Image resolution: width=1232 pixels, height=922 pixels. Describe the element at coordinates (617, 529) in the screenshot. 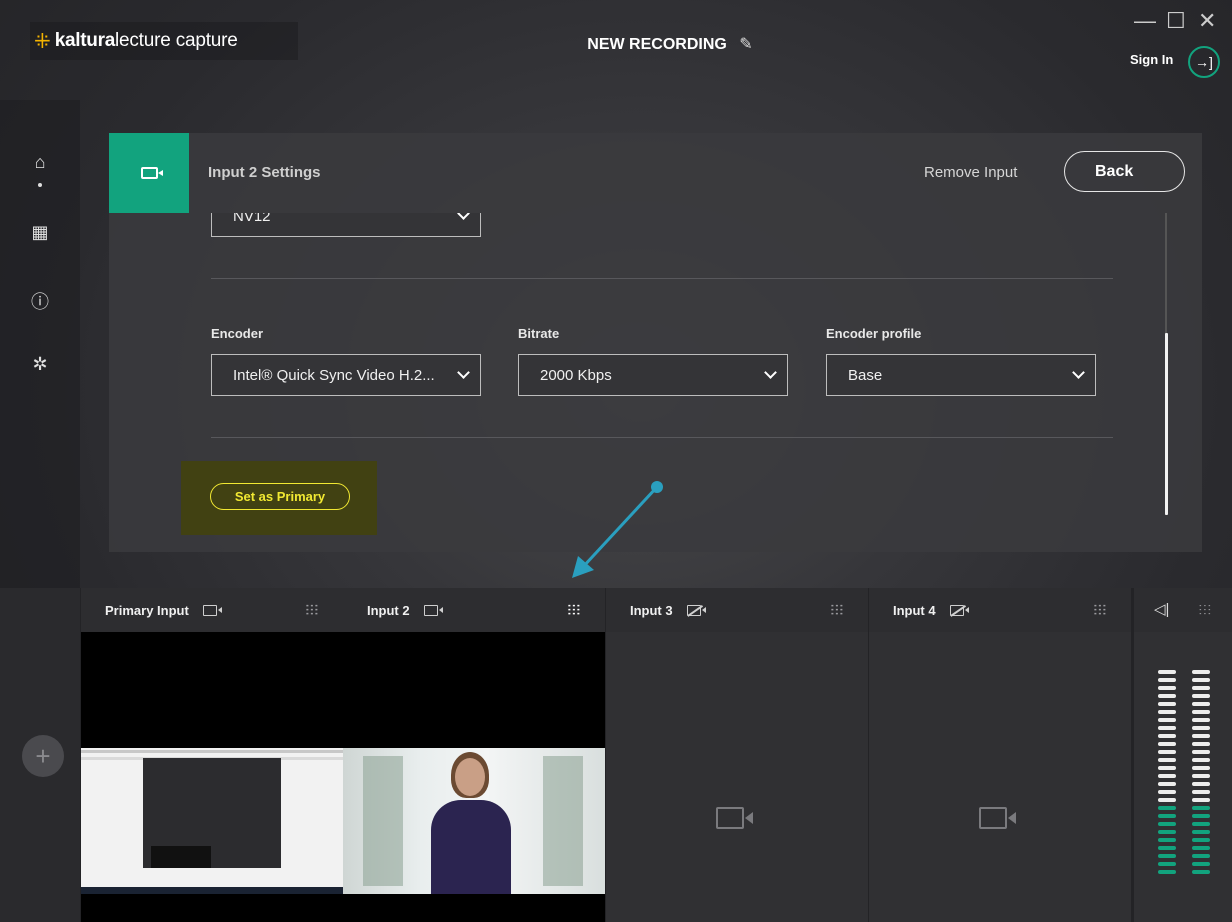

I see `annotation-arrow` at that location.